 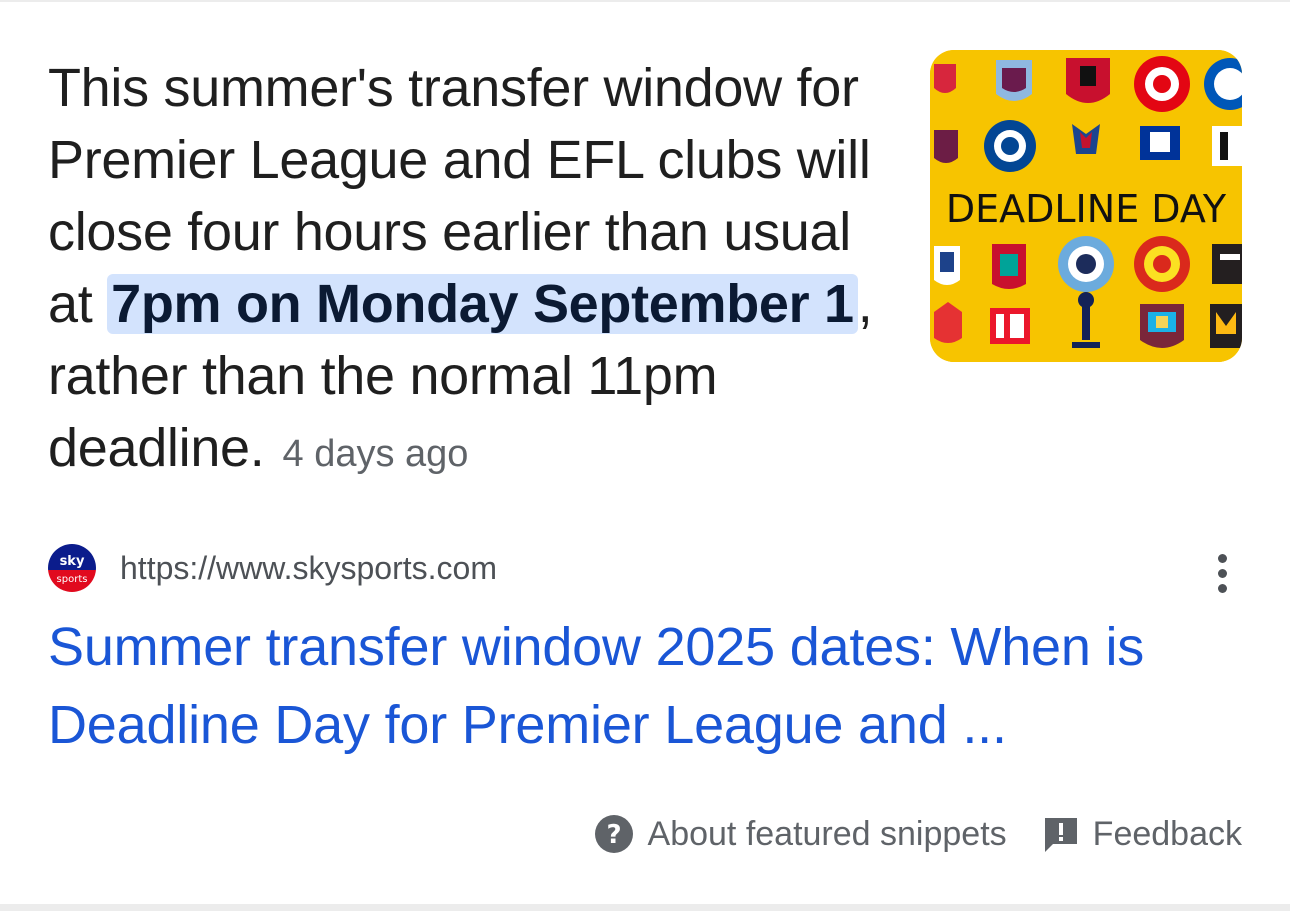 I want to click on thumbnail-banner-text: DEADLINE DAY, so click(x=1086, y=209).